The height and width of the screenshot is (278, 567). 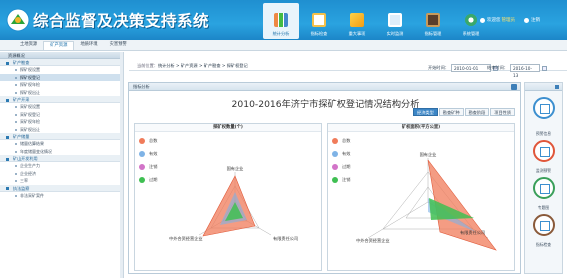 I want to click on sidebar-group: 矿山开发利用, so click(x=61, y=158).